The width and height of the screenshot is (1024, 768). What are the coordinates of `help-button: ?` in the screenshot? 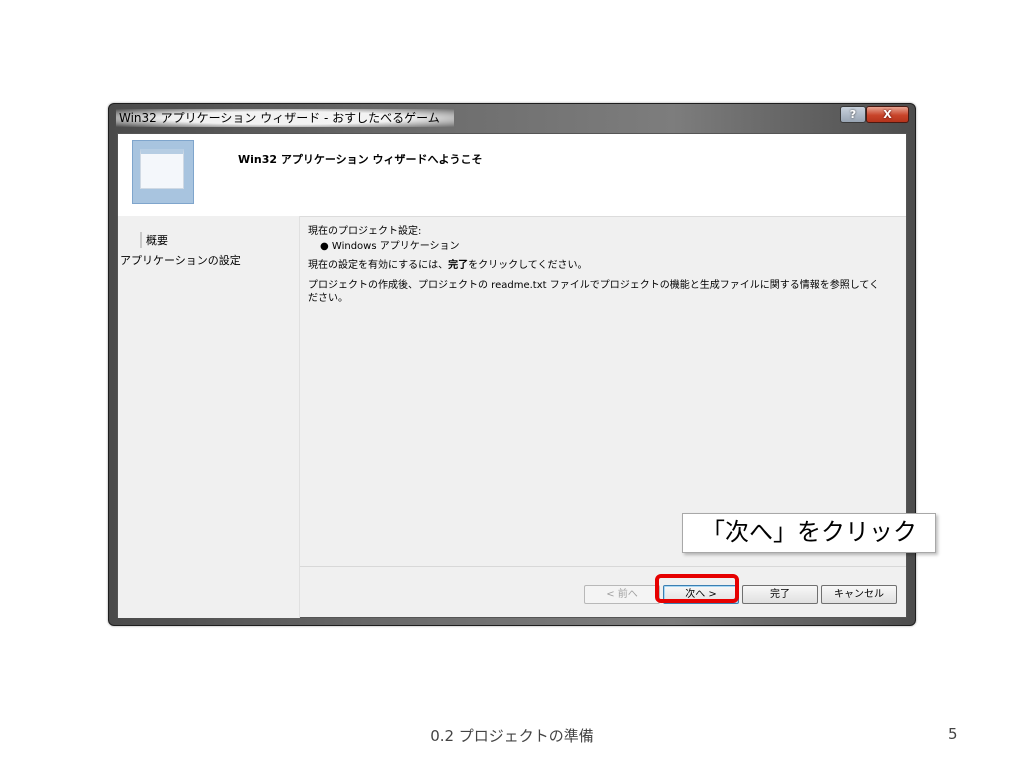 It's located at (853, 114).